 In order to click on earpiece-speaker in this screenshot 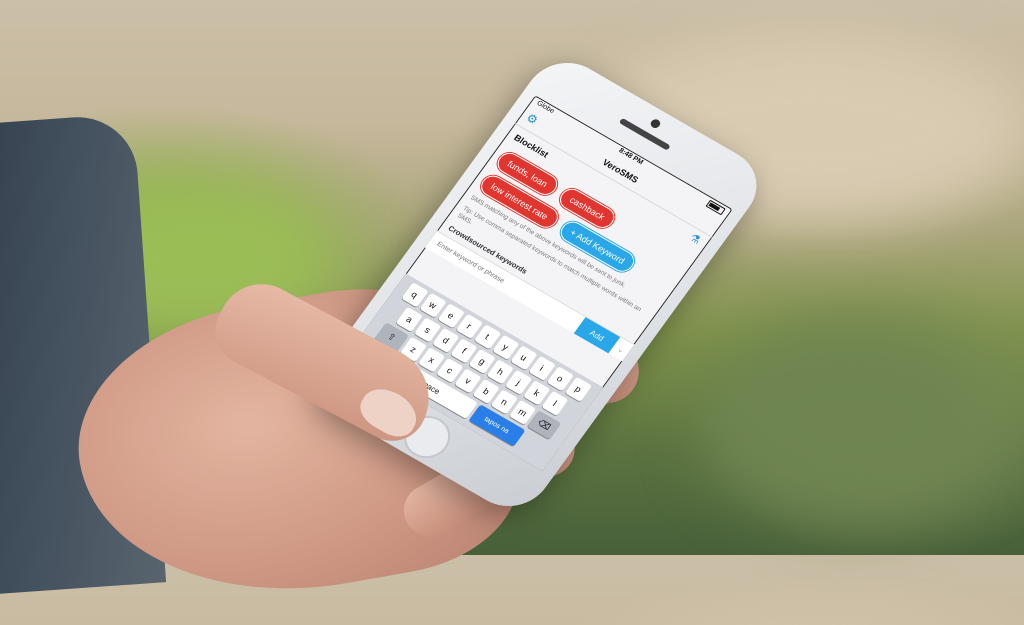, I will do `click(644, 134)`.